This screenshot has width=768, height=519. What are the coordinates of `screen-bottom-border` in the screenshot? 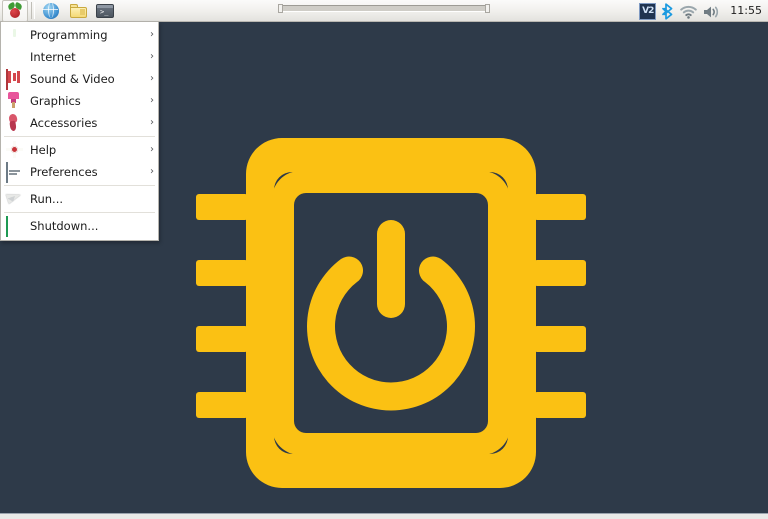 It's located at (384, 516).